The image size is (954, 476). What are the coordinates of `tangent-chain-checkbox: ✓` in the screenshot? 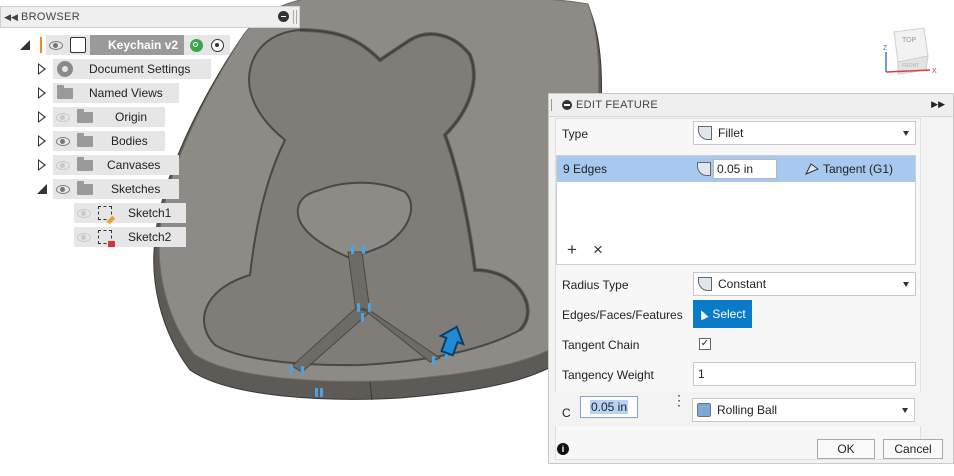 It's located at (705, 344).